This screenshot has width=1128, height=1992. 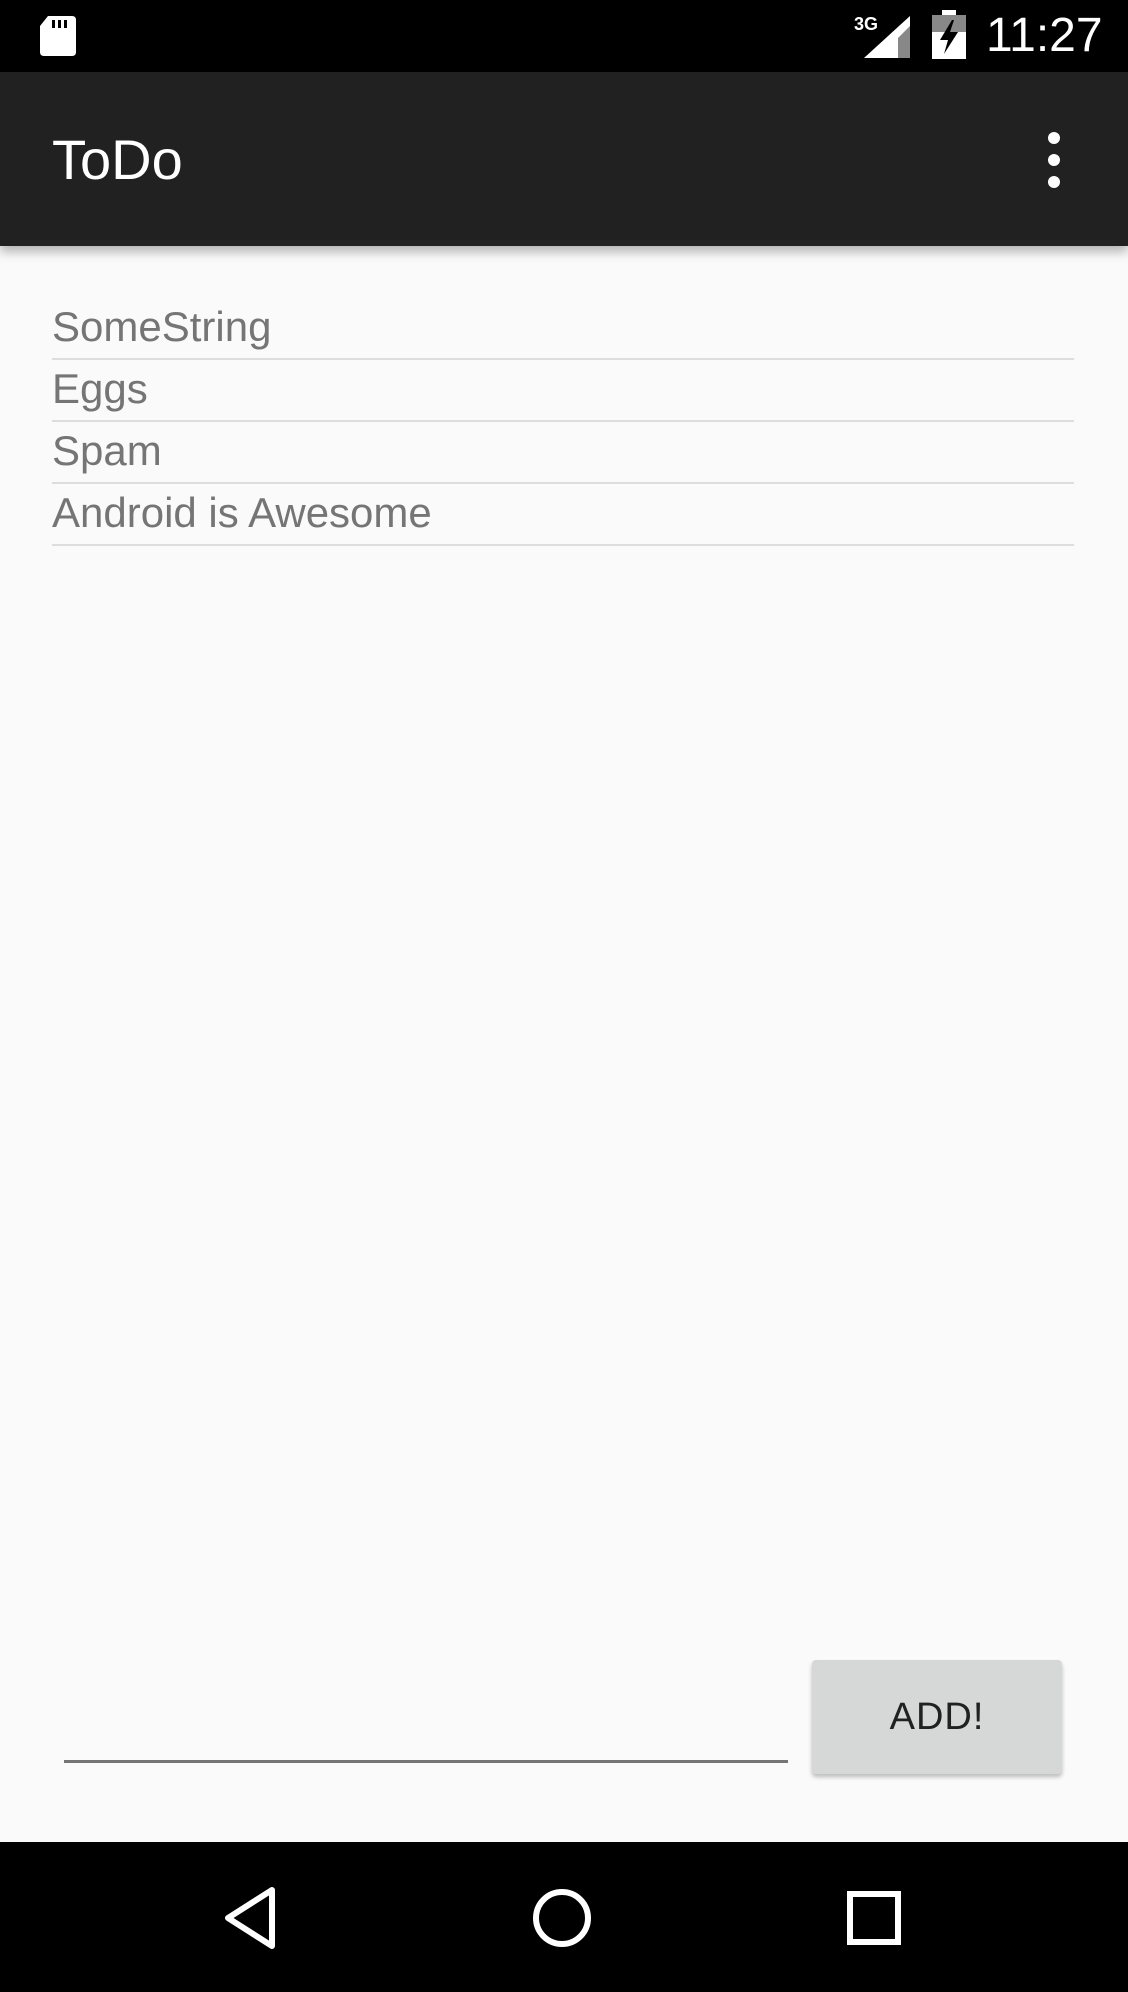 What do you see at coordinates (1054, 160) in the screenshot?
I see `more-vert-icon` at bounding box center [1054, 160].